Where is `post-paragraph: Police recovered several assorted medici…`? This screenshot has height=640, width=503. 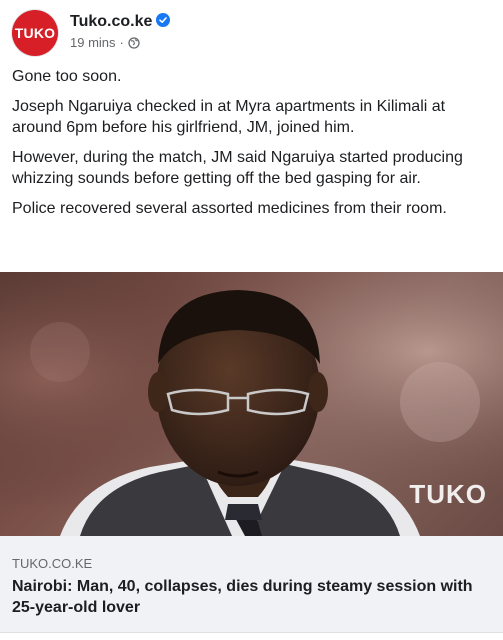 post-paragraph: Police recovered several assorted medici… is located at coordinates (229, 208).